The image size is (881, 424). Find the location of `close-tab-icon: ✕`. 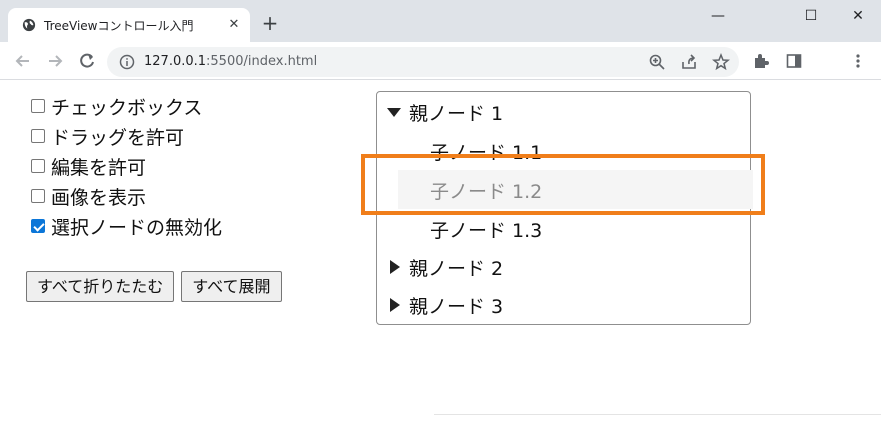

close-tab-icon: ✕ is located at coordinates (234, 25).